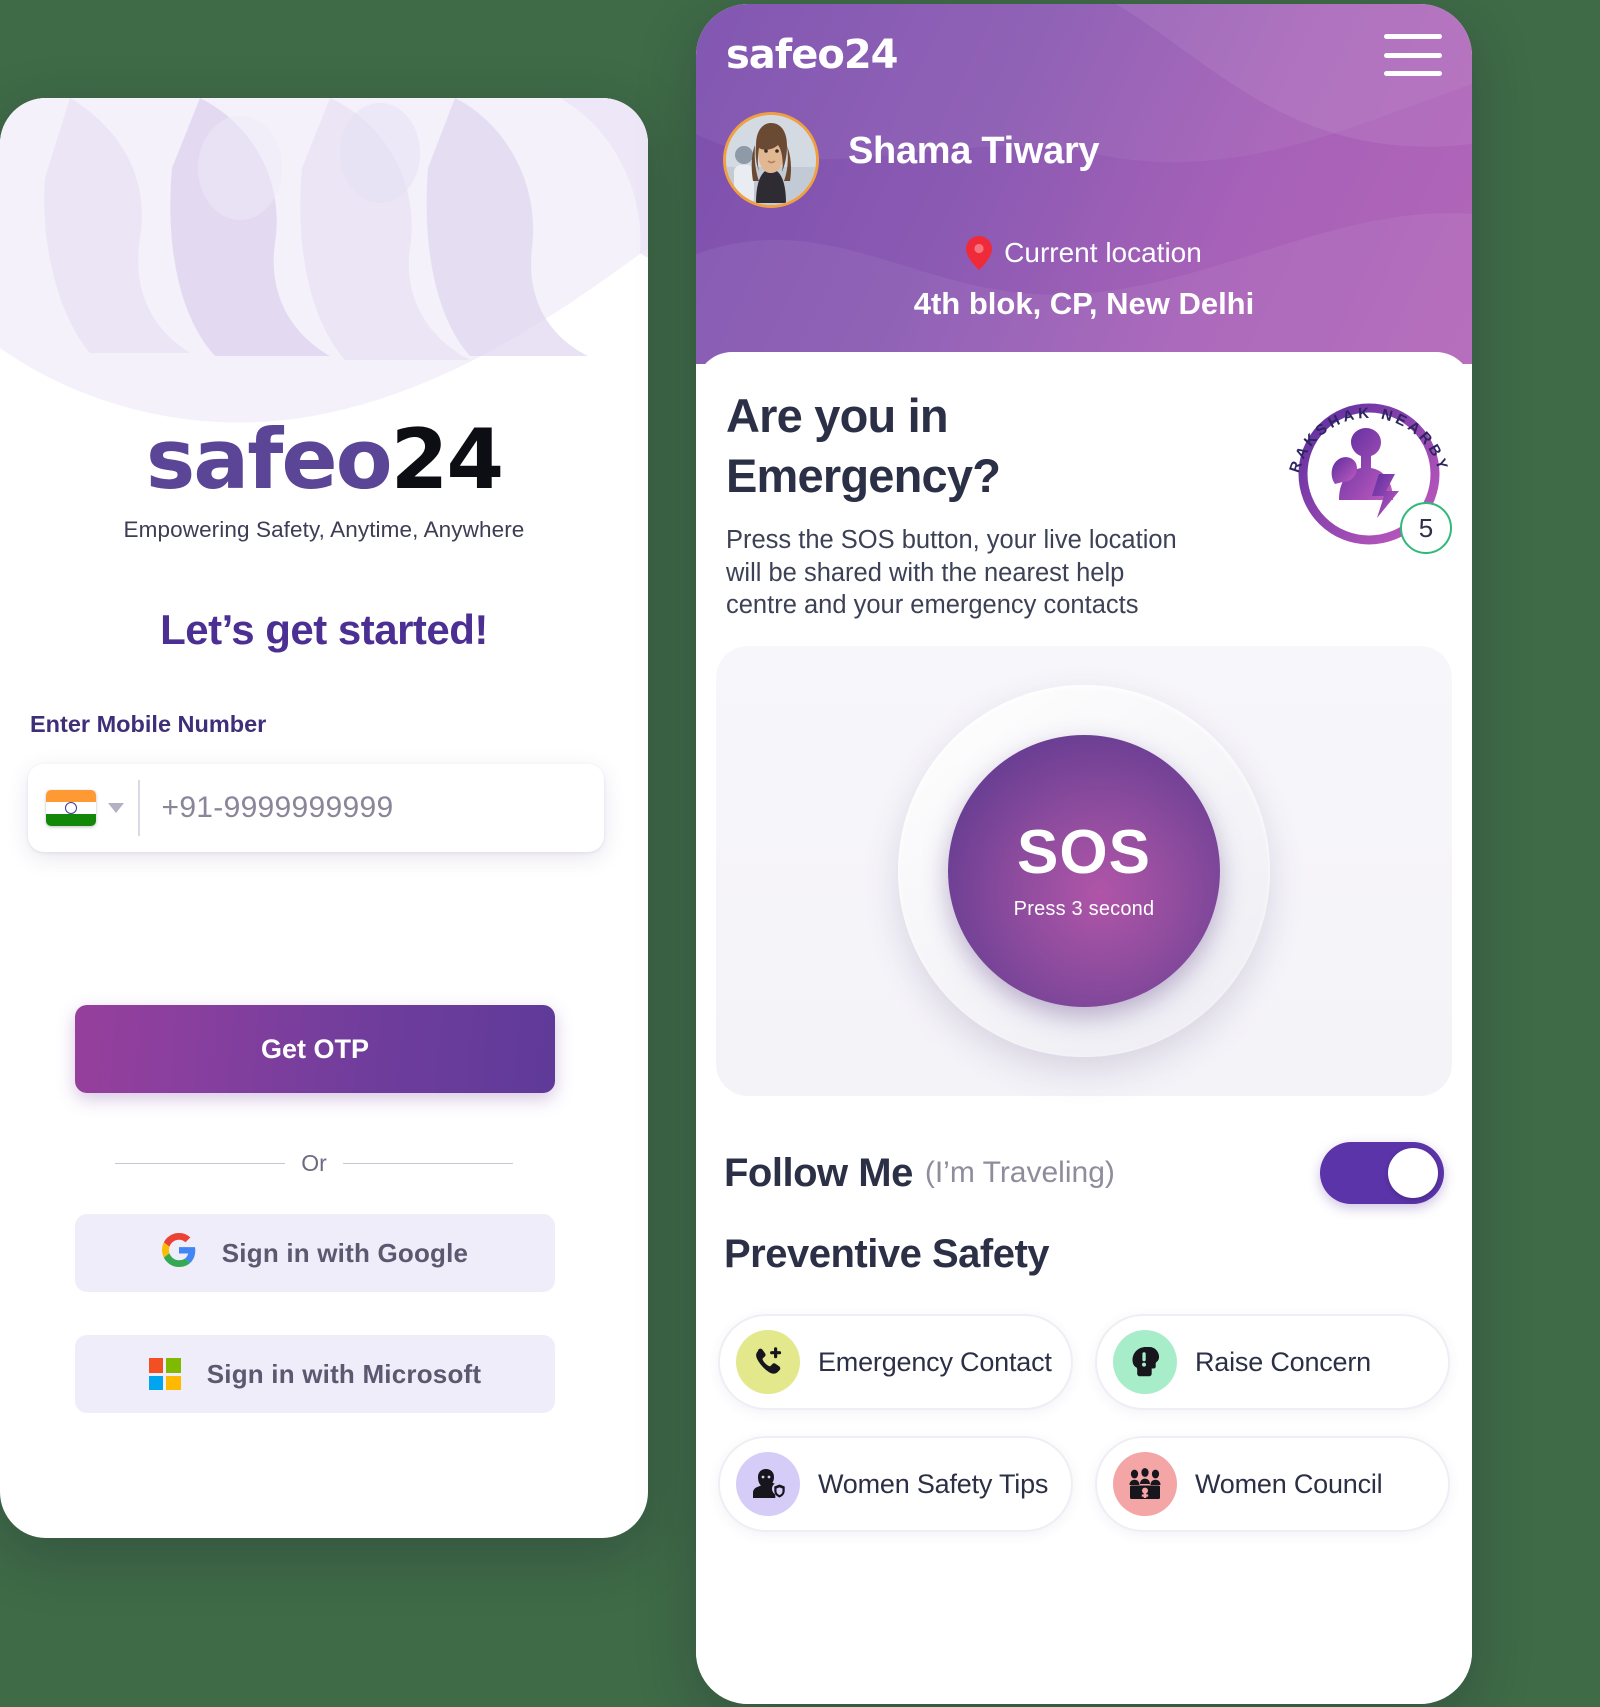 The width and height of the screenshot is (1600, 1707). Describe the element at coordinates (447, 459) in the screenshot. I see `logo-text-24: 24` at that location.